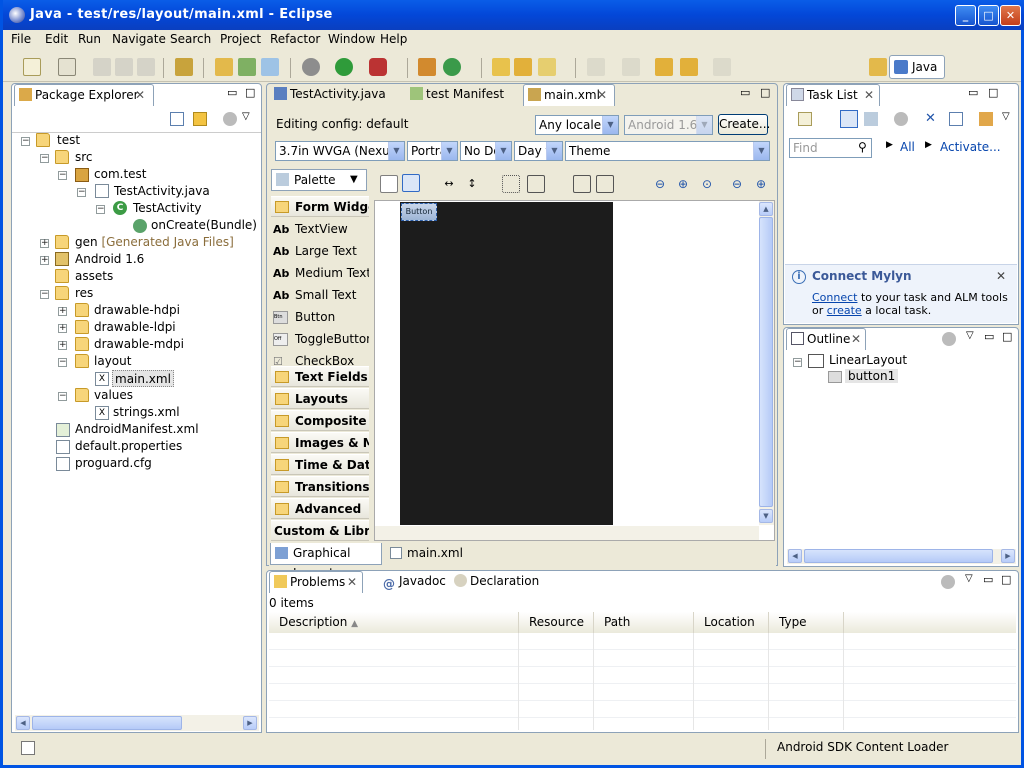 This screenshot has width=1024, height=768. I want to click on open-task-icon, so click(523, 67).